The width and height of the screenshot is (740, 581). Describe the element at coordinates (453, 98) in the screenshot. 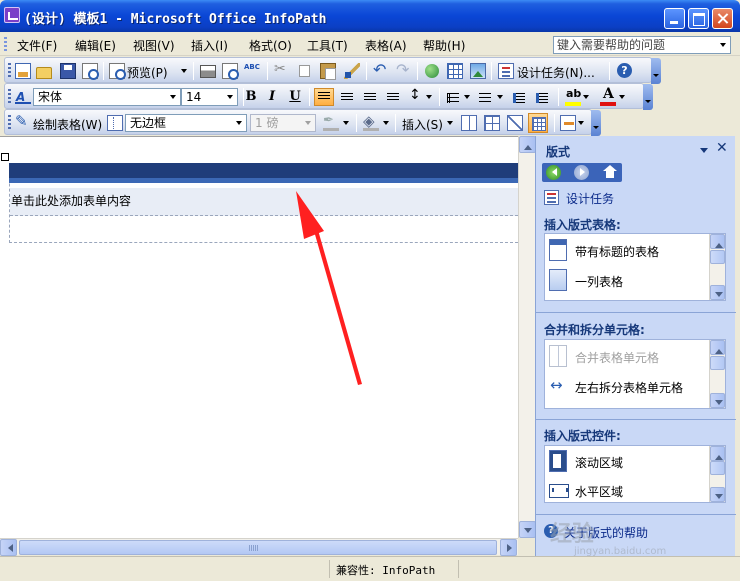

I see `numbered-list-icon` at that location.